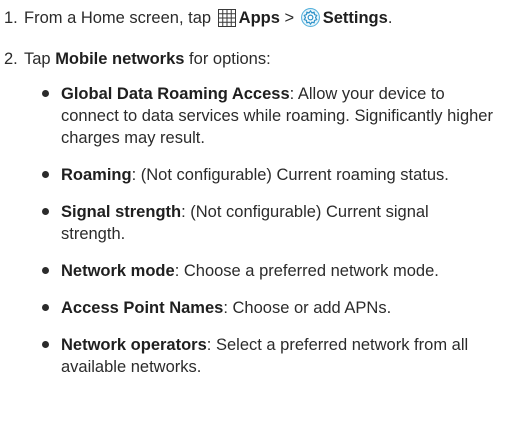 This screenshot has height=448, width=513. What do you see at coordinates (227, 59) in the screenshot?
I see `step-2-end: for options:` at bounding box center [227, 59].